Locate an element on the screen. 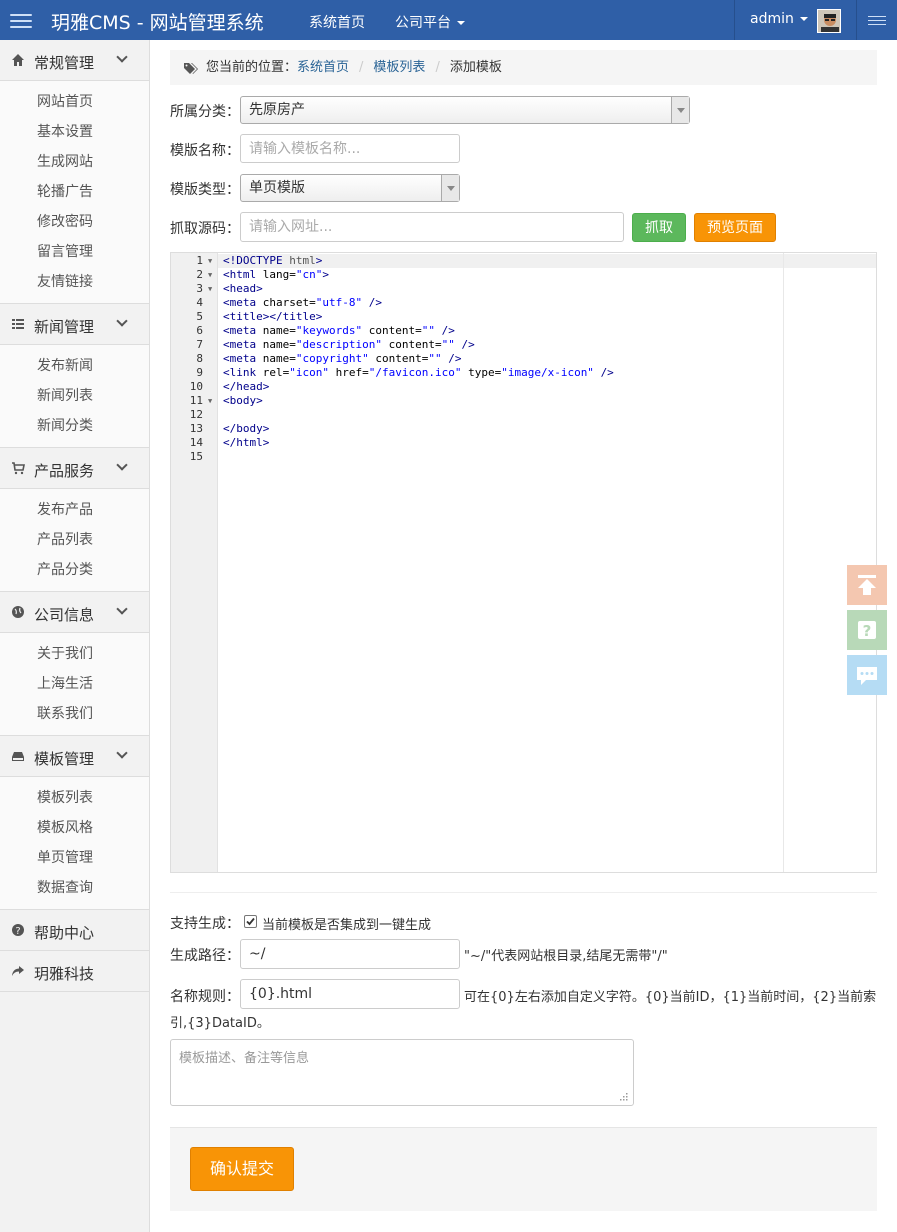  sidebar-item: 新闻分类 is located at coordinates (74, 426).